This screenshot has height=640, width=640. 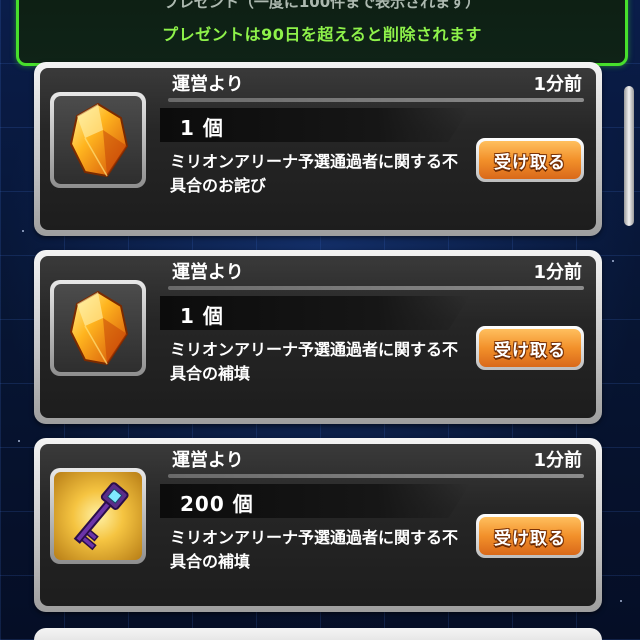 I want to click on quantity-label: 200 個, so click(x=217, y=504).